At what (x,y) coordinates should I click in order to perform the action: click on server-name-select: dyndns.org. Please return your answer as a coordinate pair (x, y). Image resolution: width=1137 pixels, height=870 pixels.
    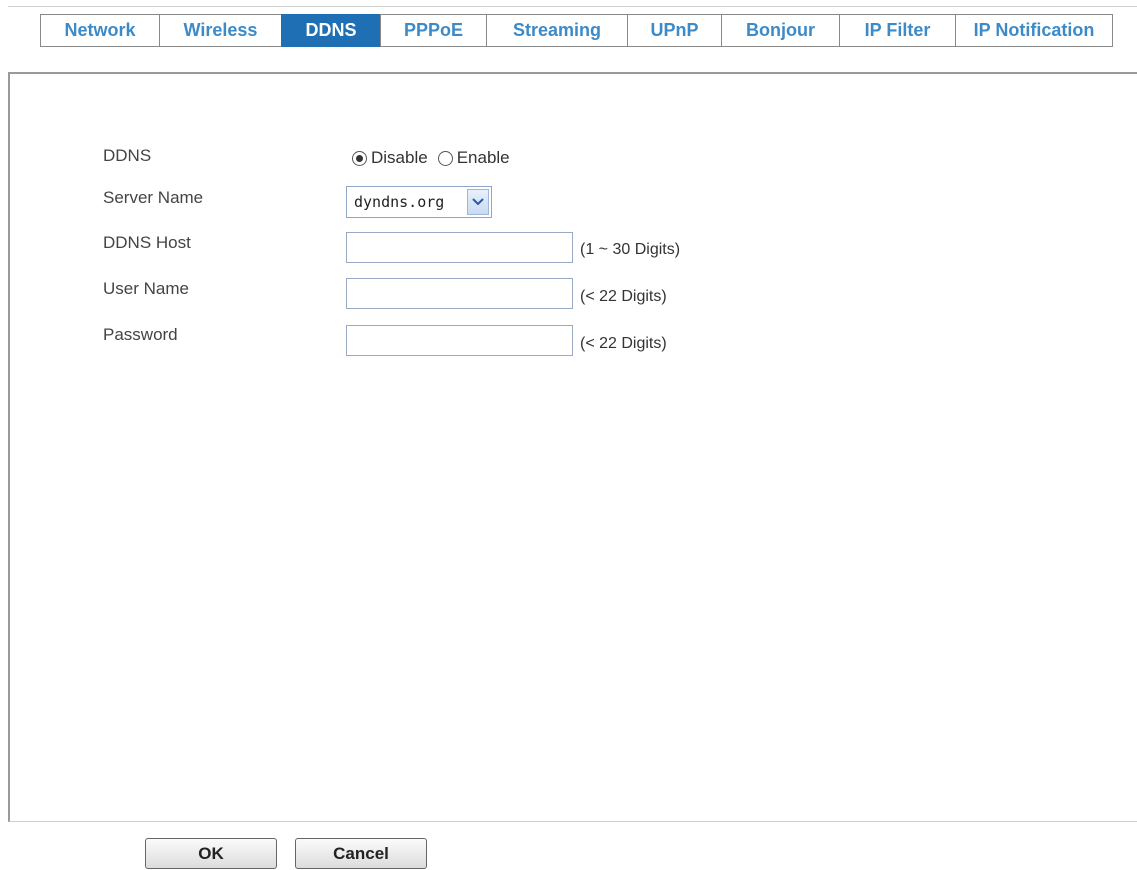
    Looking at the image, I should click on (419, 202).